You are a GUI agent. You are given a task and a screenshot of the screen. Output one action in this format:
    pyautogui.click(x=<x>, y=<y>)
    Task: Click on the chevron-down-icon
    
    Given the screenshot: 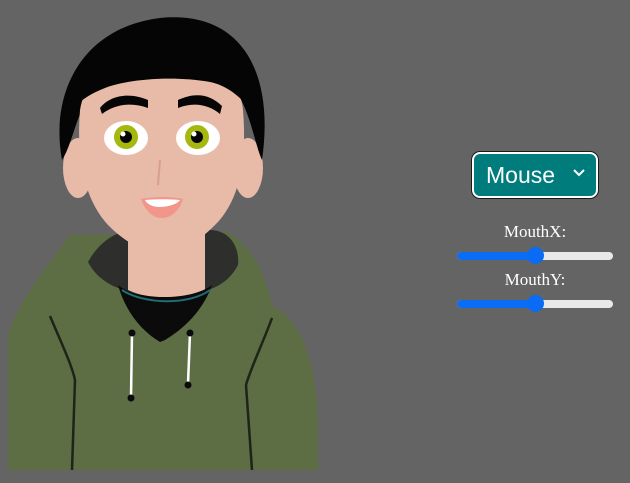 What is the action you would take?
    pyautogui.click(x=579, y=173)
    